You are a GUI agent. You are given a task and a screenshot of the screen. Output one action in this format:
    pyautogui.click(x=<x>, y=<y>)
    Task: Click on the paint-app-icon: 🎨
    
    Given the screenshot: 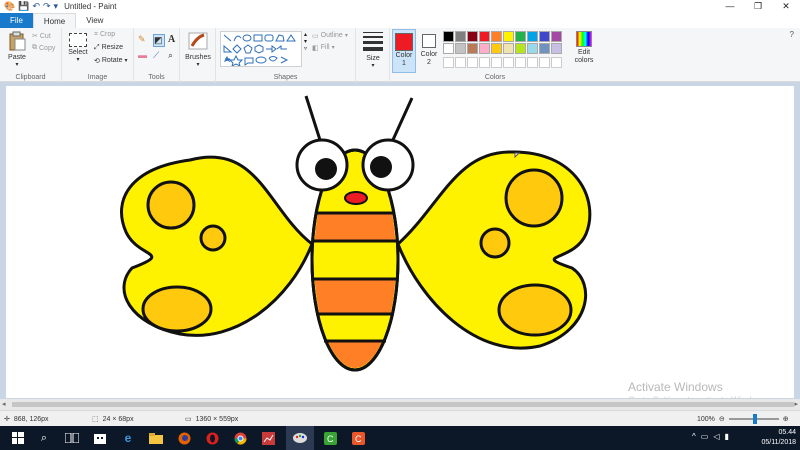 What is the action you would take?
    pyautogui.click(x=10, y=6)
    